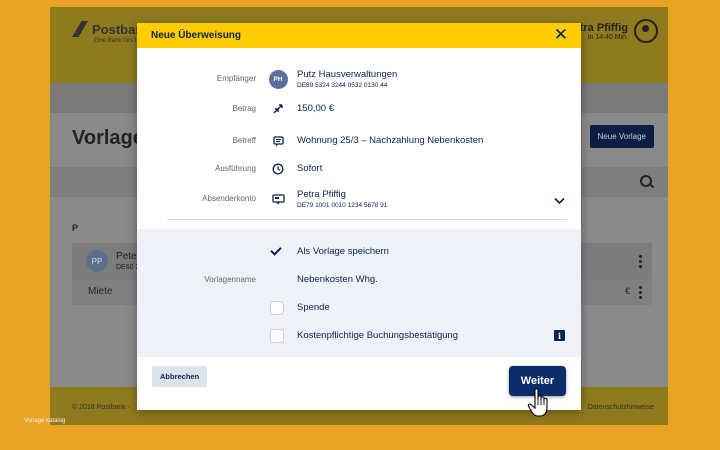 The image size is (720, 450). I want to click on dialog-header: Neue Überweisung ✕, so click(359, 35).